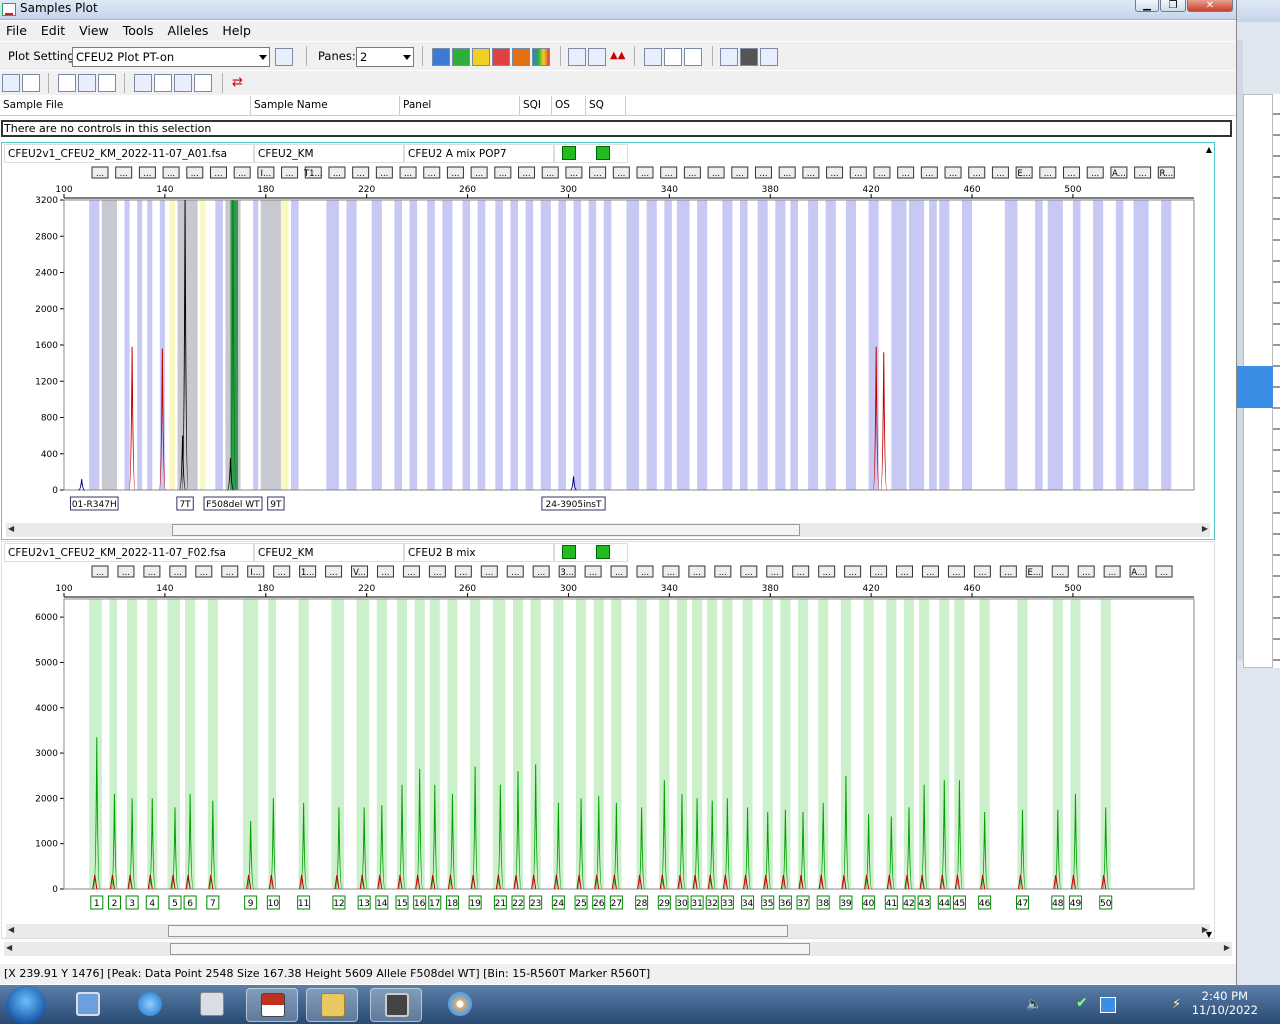 The height and width of the screenshot is (1024, 1280). What do you see at coordinates (88, 1005) in the screenshot?
I see `taskbar-desktop` at bounding box center [88, 1005].